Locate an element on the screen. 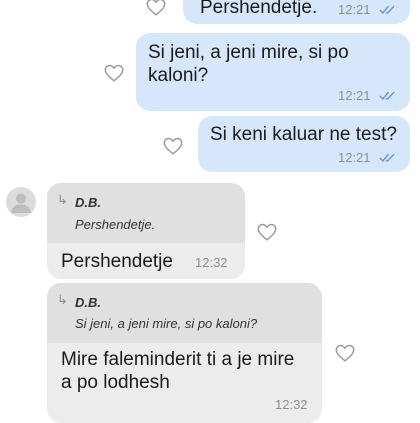  outgoing-message: Si keni kaluar ne test? 12:21 is located at coordinates (304, 144).